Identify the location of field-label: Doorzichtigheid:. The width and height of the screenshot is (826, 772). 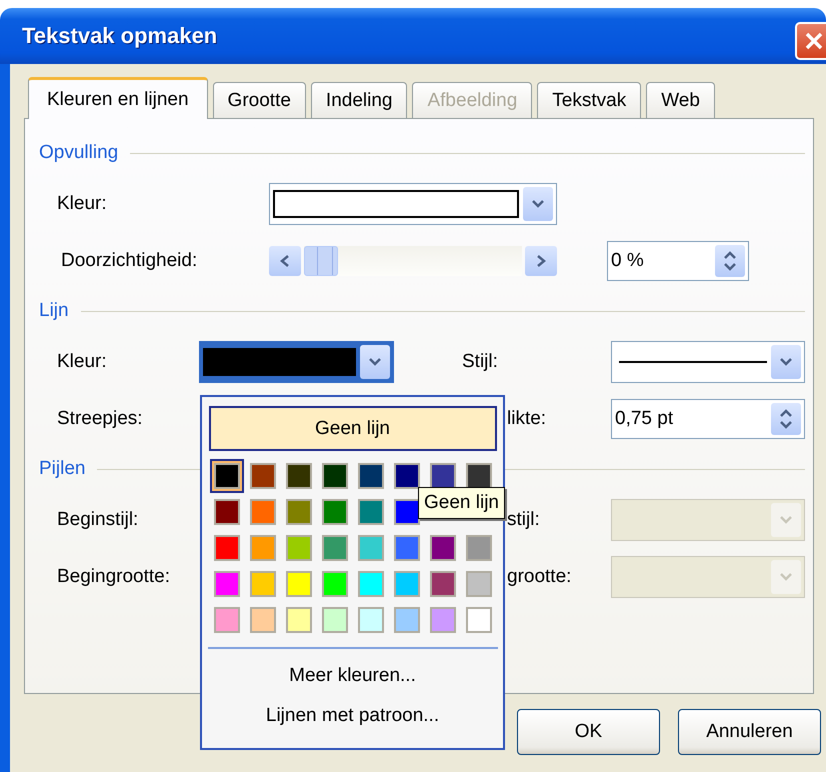
(129, 261).